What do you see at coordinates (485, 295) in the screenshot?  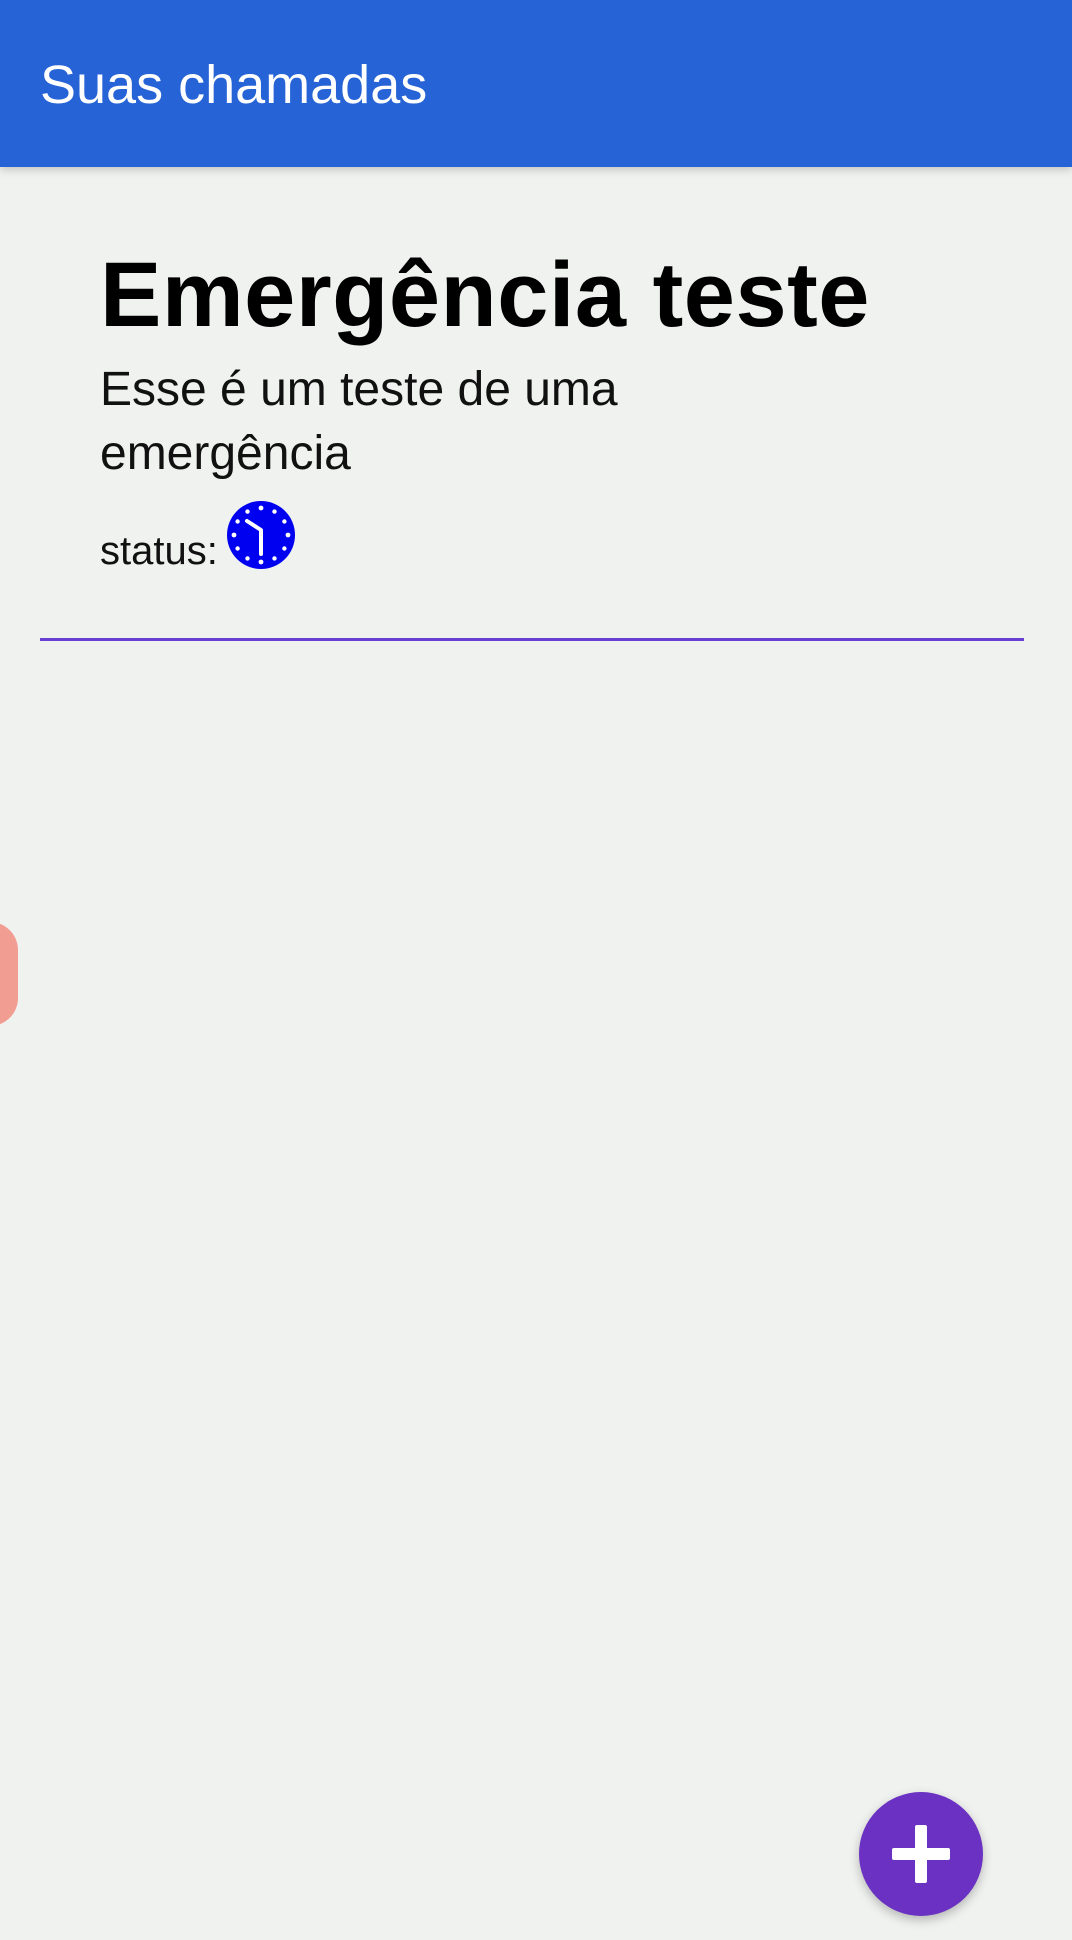 I see `call-title: Emergência teste` at bounding box center [485, 295].